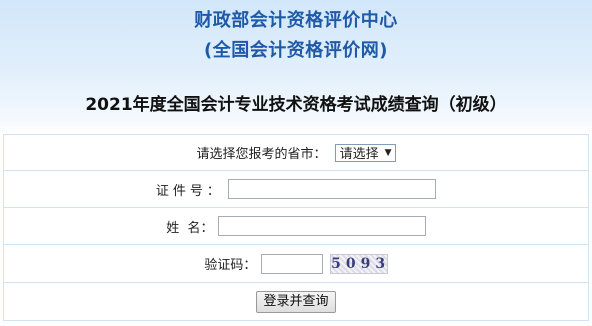  I want to click on org-title: 财政部会计资格评价中心, so click(296, 20).